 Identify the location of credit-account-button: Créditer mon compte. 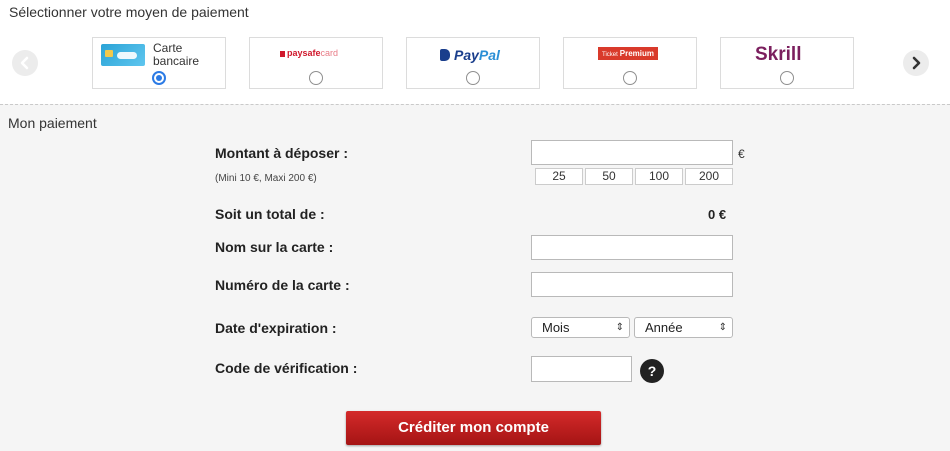
(473, 428).